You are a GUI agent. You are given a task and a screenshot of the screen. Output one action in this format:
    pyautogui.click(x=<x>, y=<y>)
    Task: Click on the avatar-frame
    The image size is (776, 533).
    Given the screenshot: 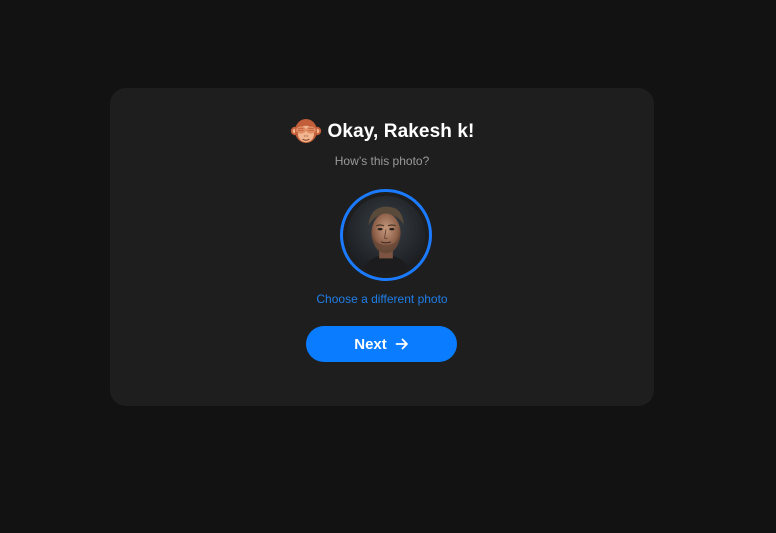 What is the action you would take?
    pyautogui.click(x=386, y=235)
    